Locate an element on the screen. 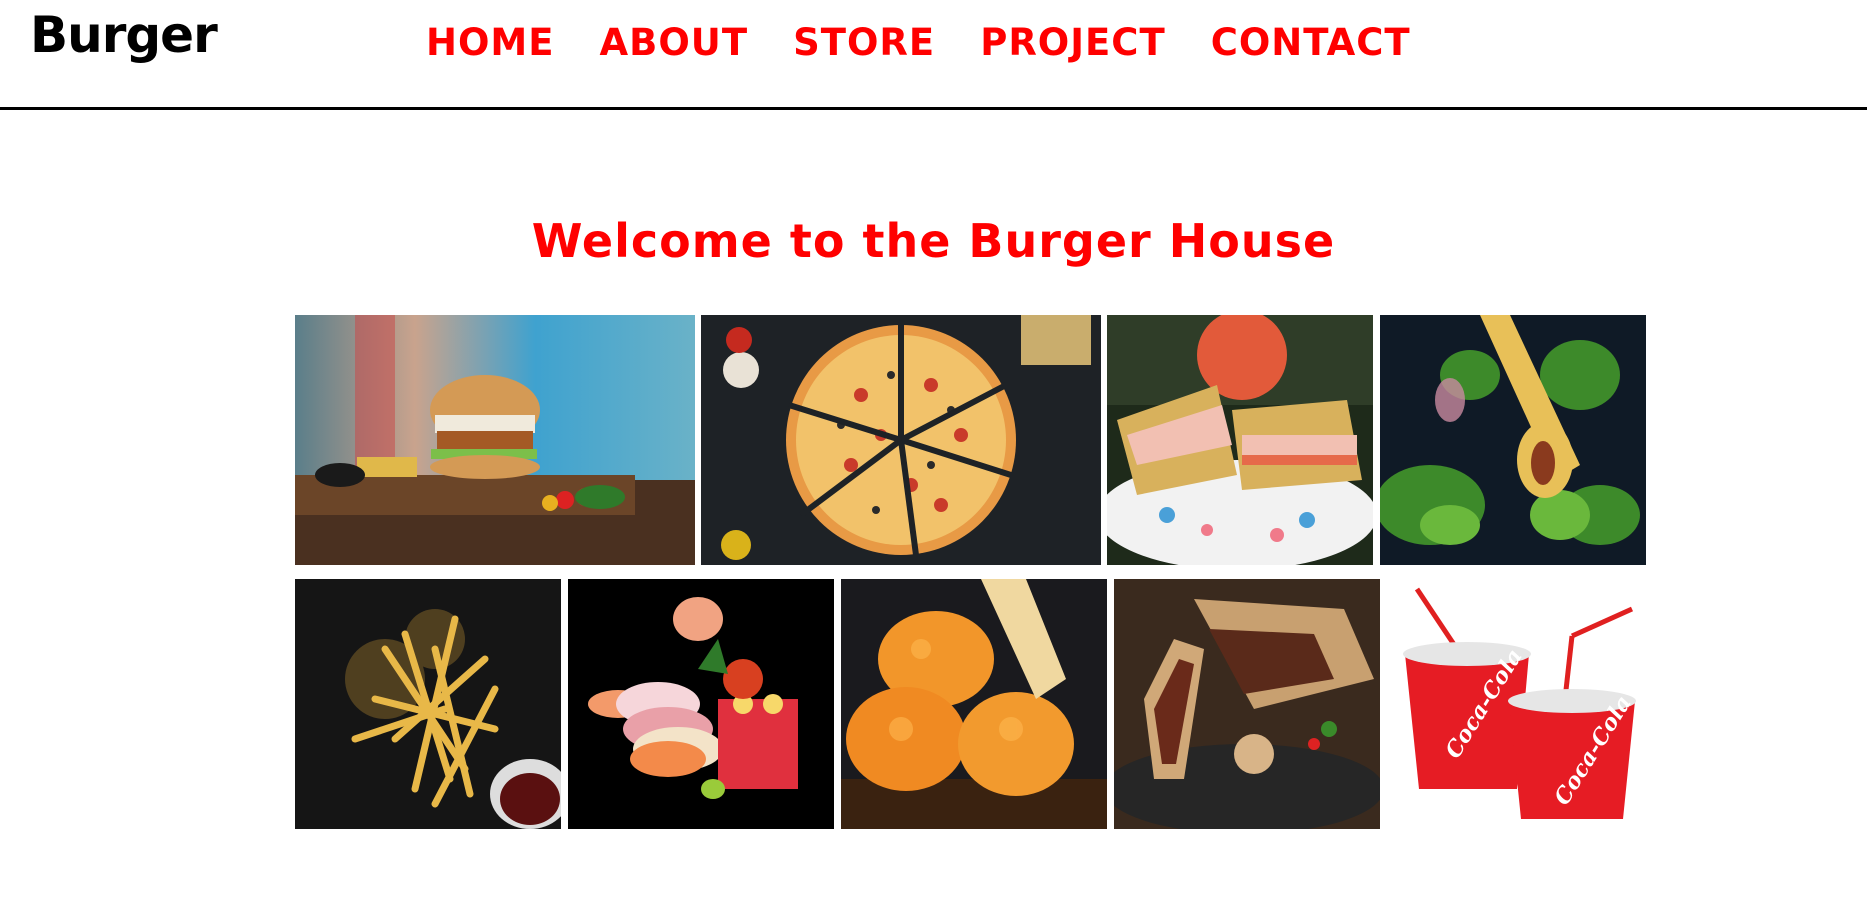 Image resolution: width=1867 pixels, height=921 pixels. nav-store: STORE is located at coordinates (864, 42).